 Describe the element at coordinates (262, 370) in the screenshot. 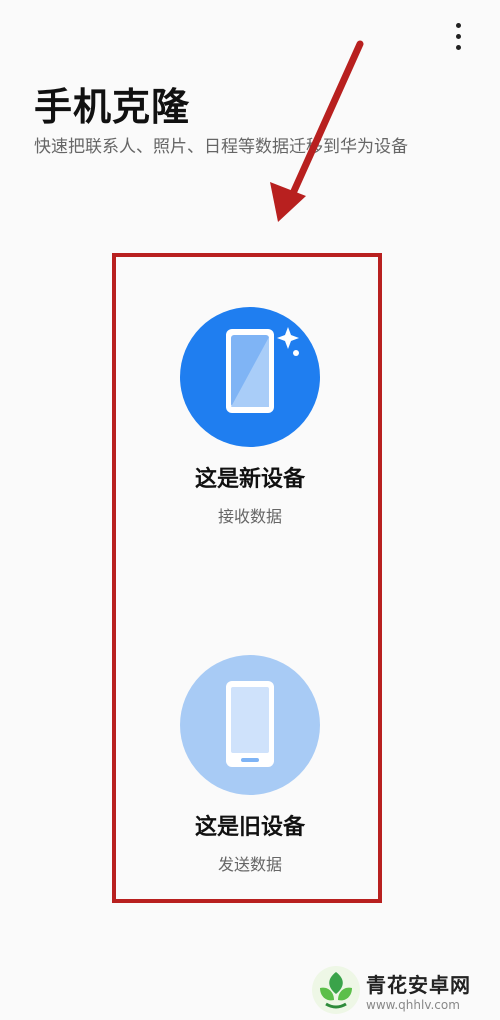

I see `phone-sparkle-icon` at that location.